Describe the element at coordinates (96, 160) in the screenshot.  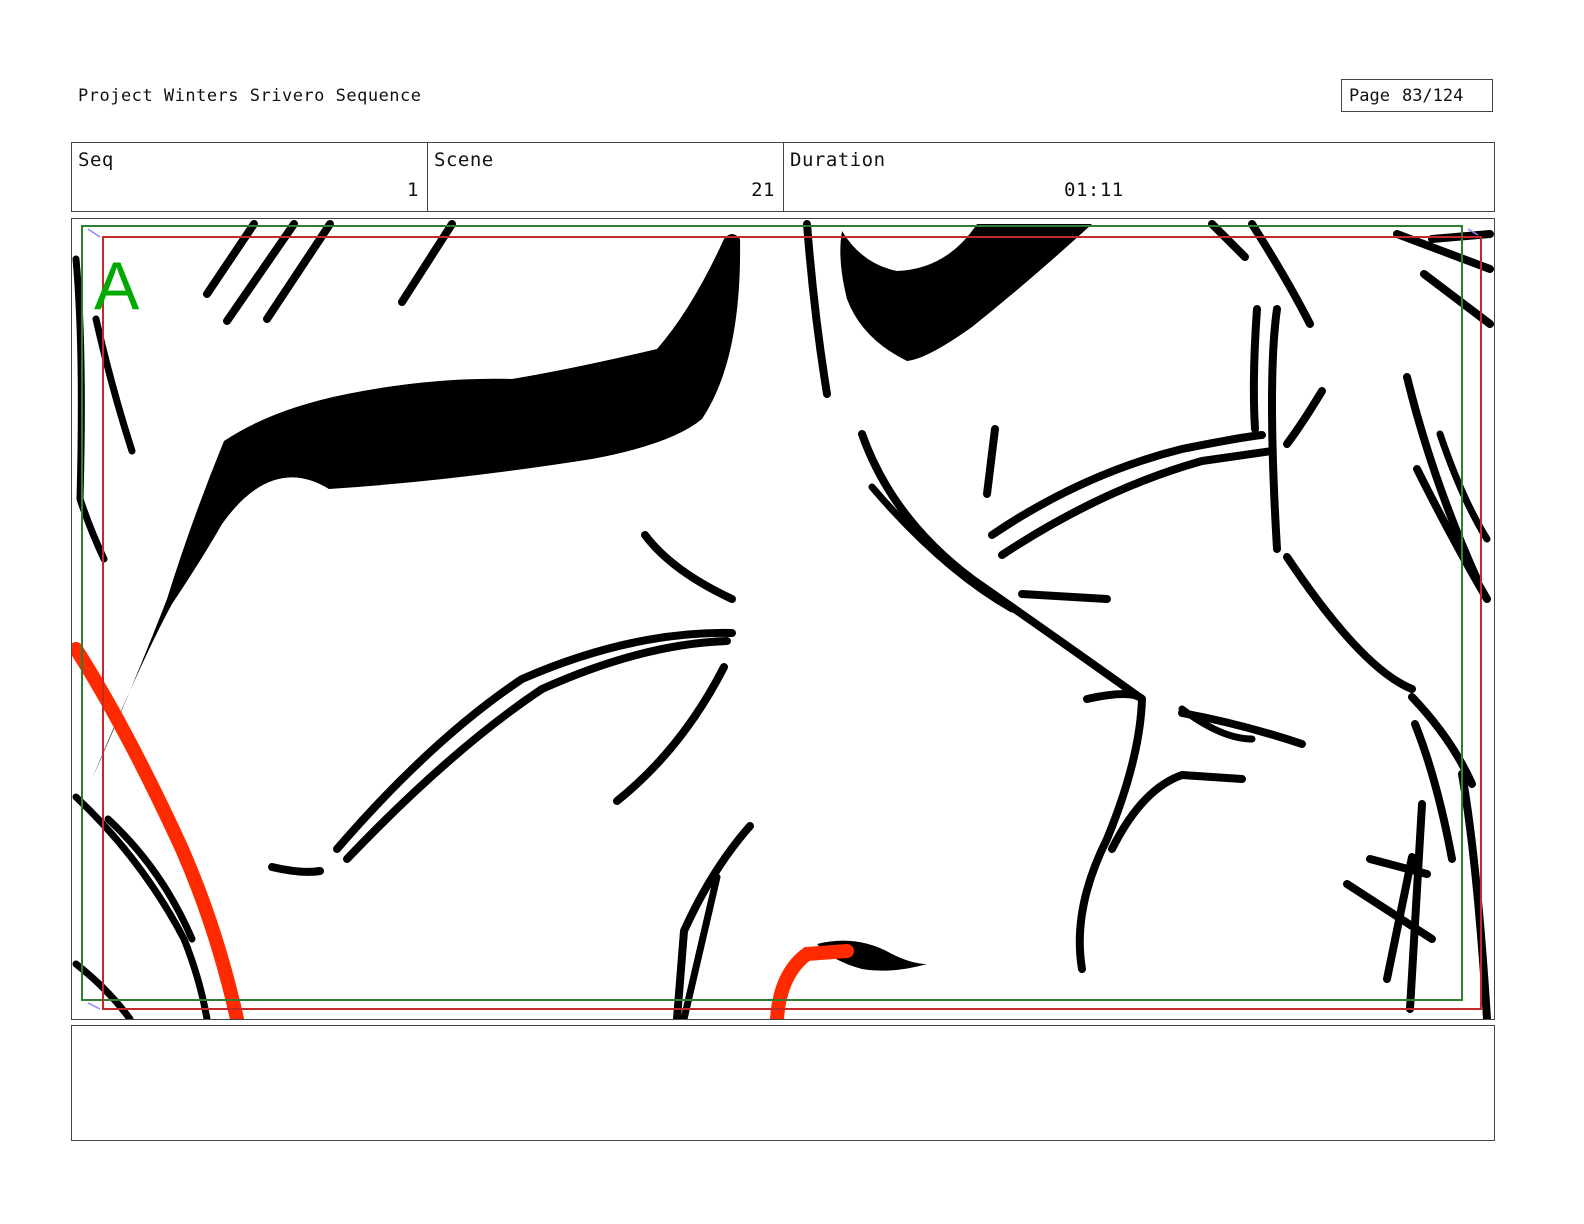
I see `seq-label: Seq` at that location.